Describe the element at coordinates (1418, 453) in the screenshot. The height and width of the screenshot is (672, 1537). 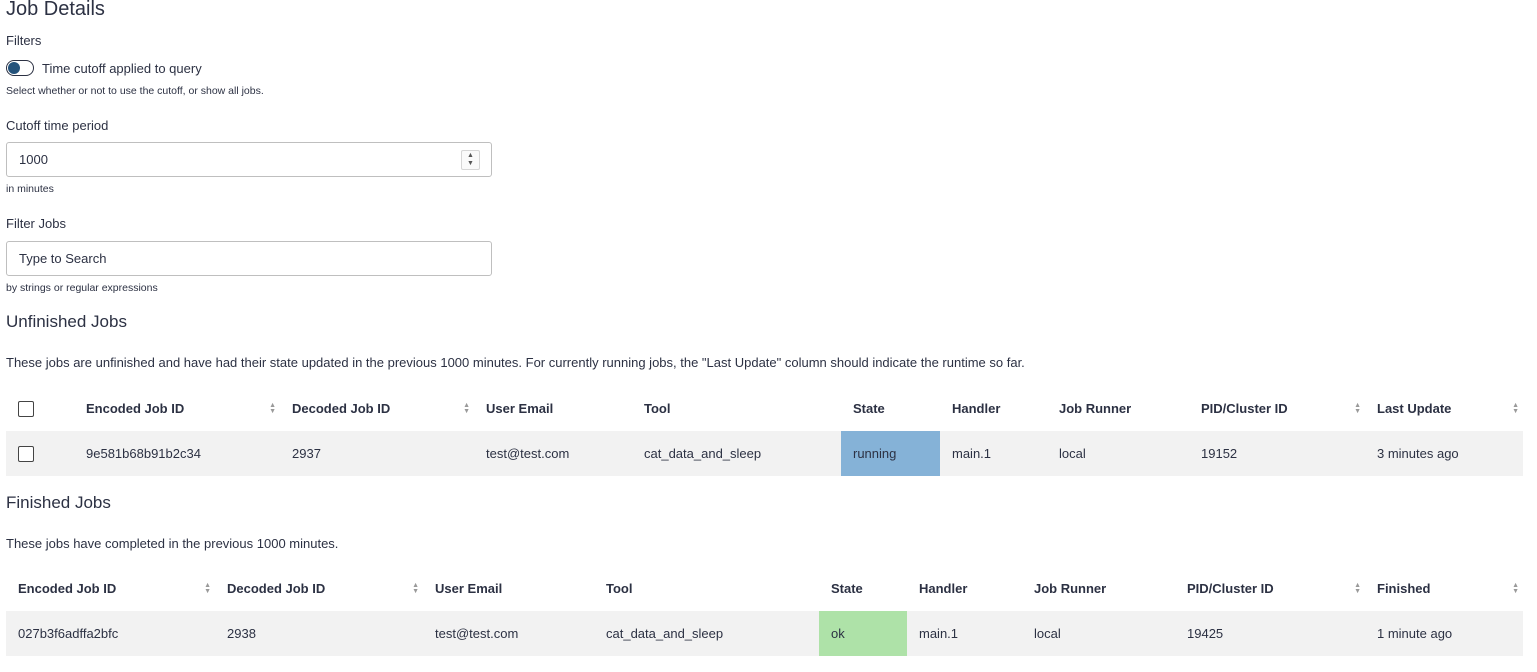
I see `last-update-cell: 3 minutes ago` at that location.